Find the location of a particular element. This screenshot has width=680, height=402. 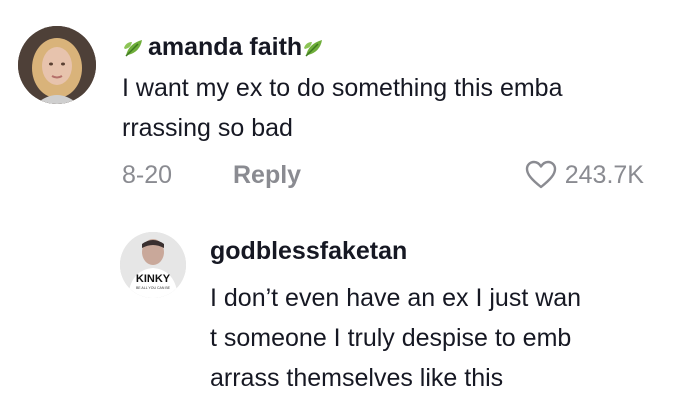

shirt-text: KINKY is located at coordinates (153, 279).